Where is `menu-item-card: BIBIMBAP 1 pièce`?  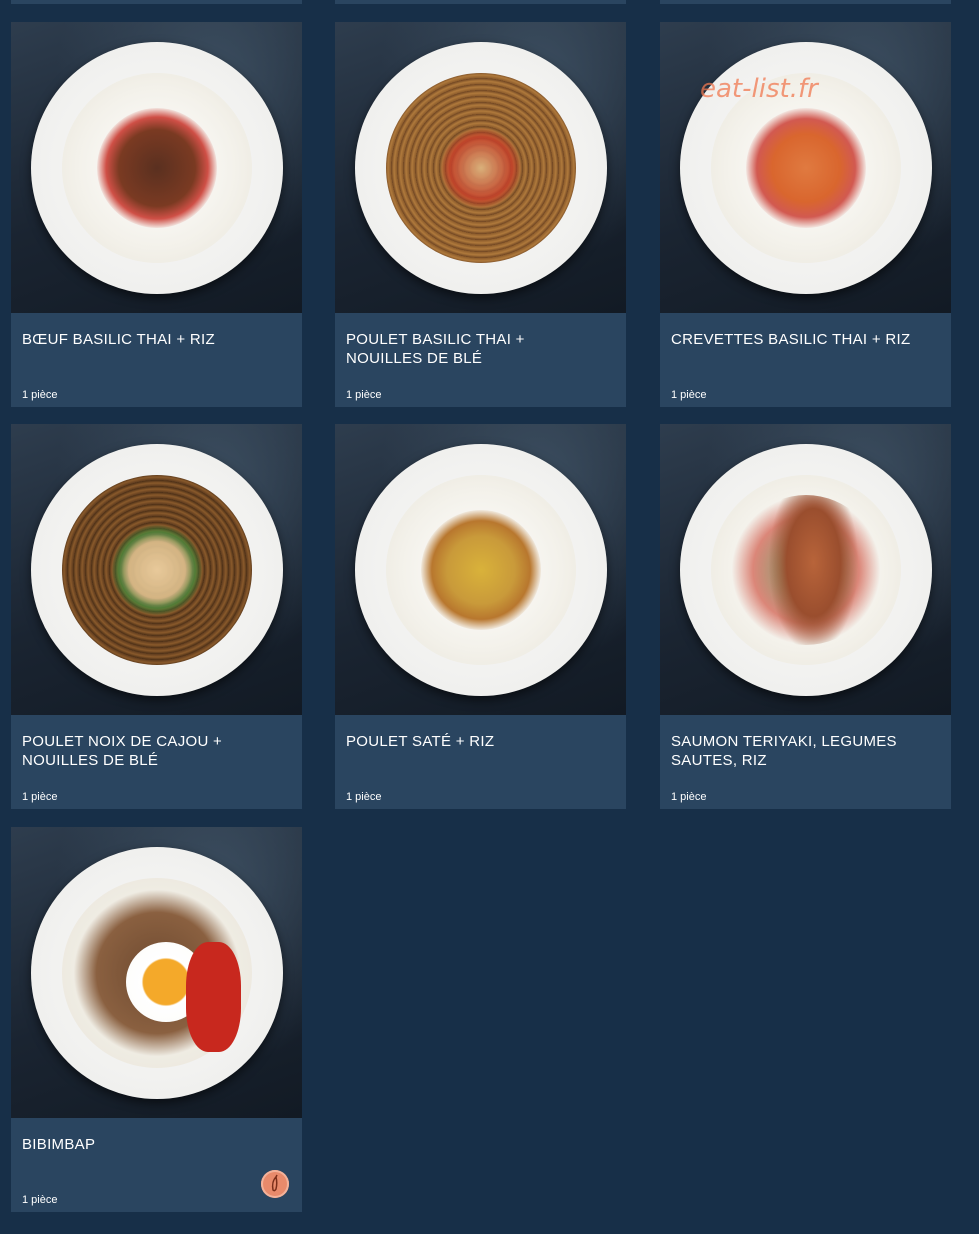 menu-item-card: BIBIMBAP 1 pièce is located at coordinates (156, 1019).